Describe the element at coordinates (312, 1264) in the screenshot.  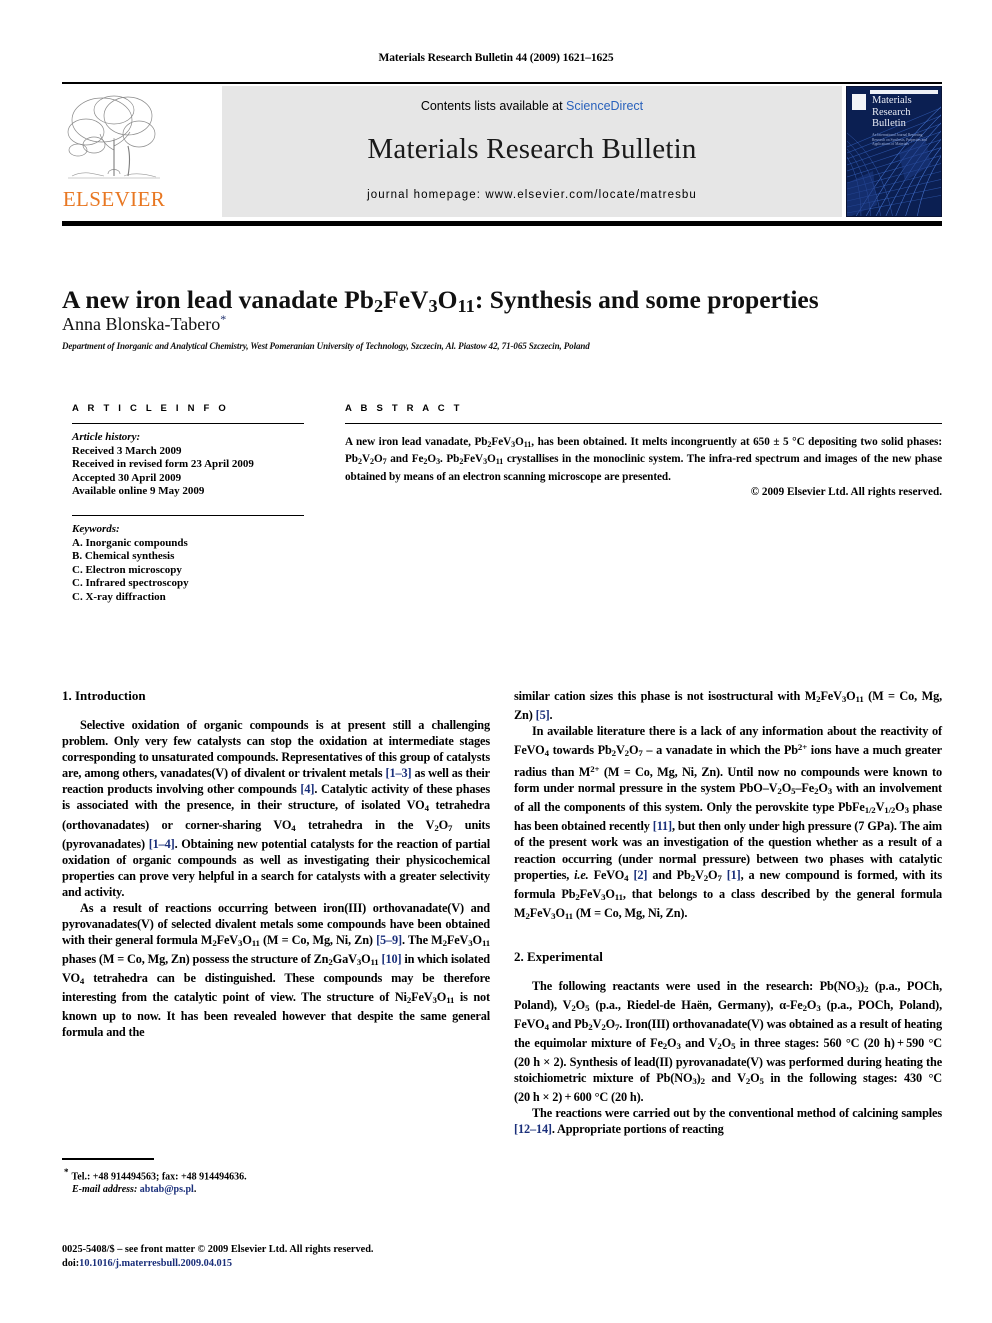
I see `doi-line: doi:10.1016/j.materresbull.2009.04.015` at that location.